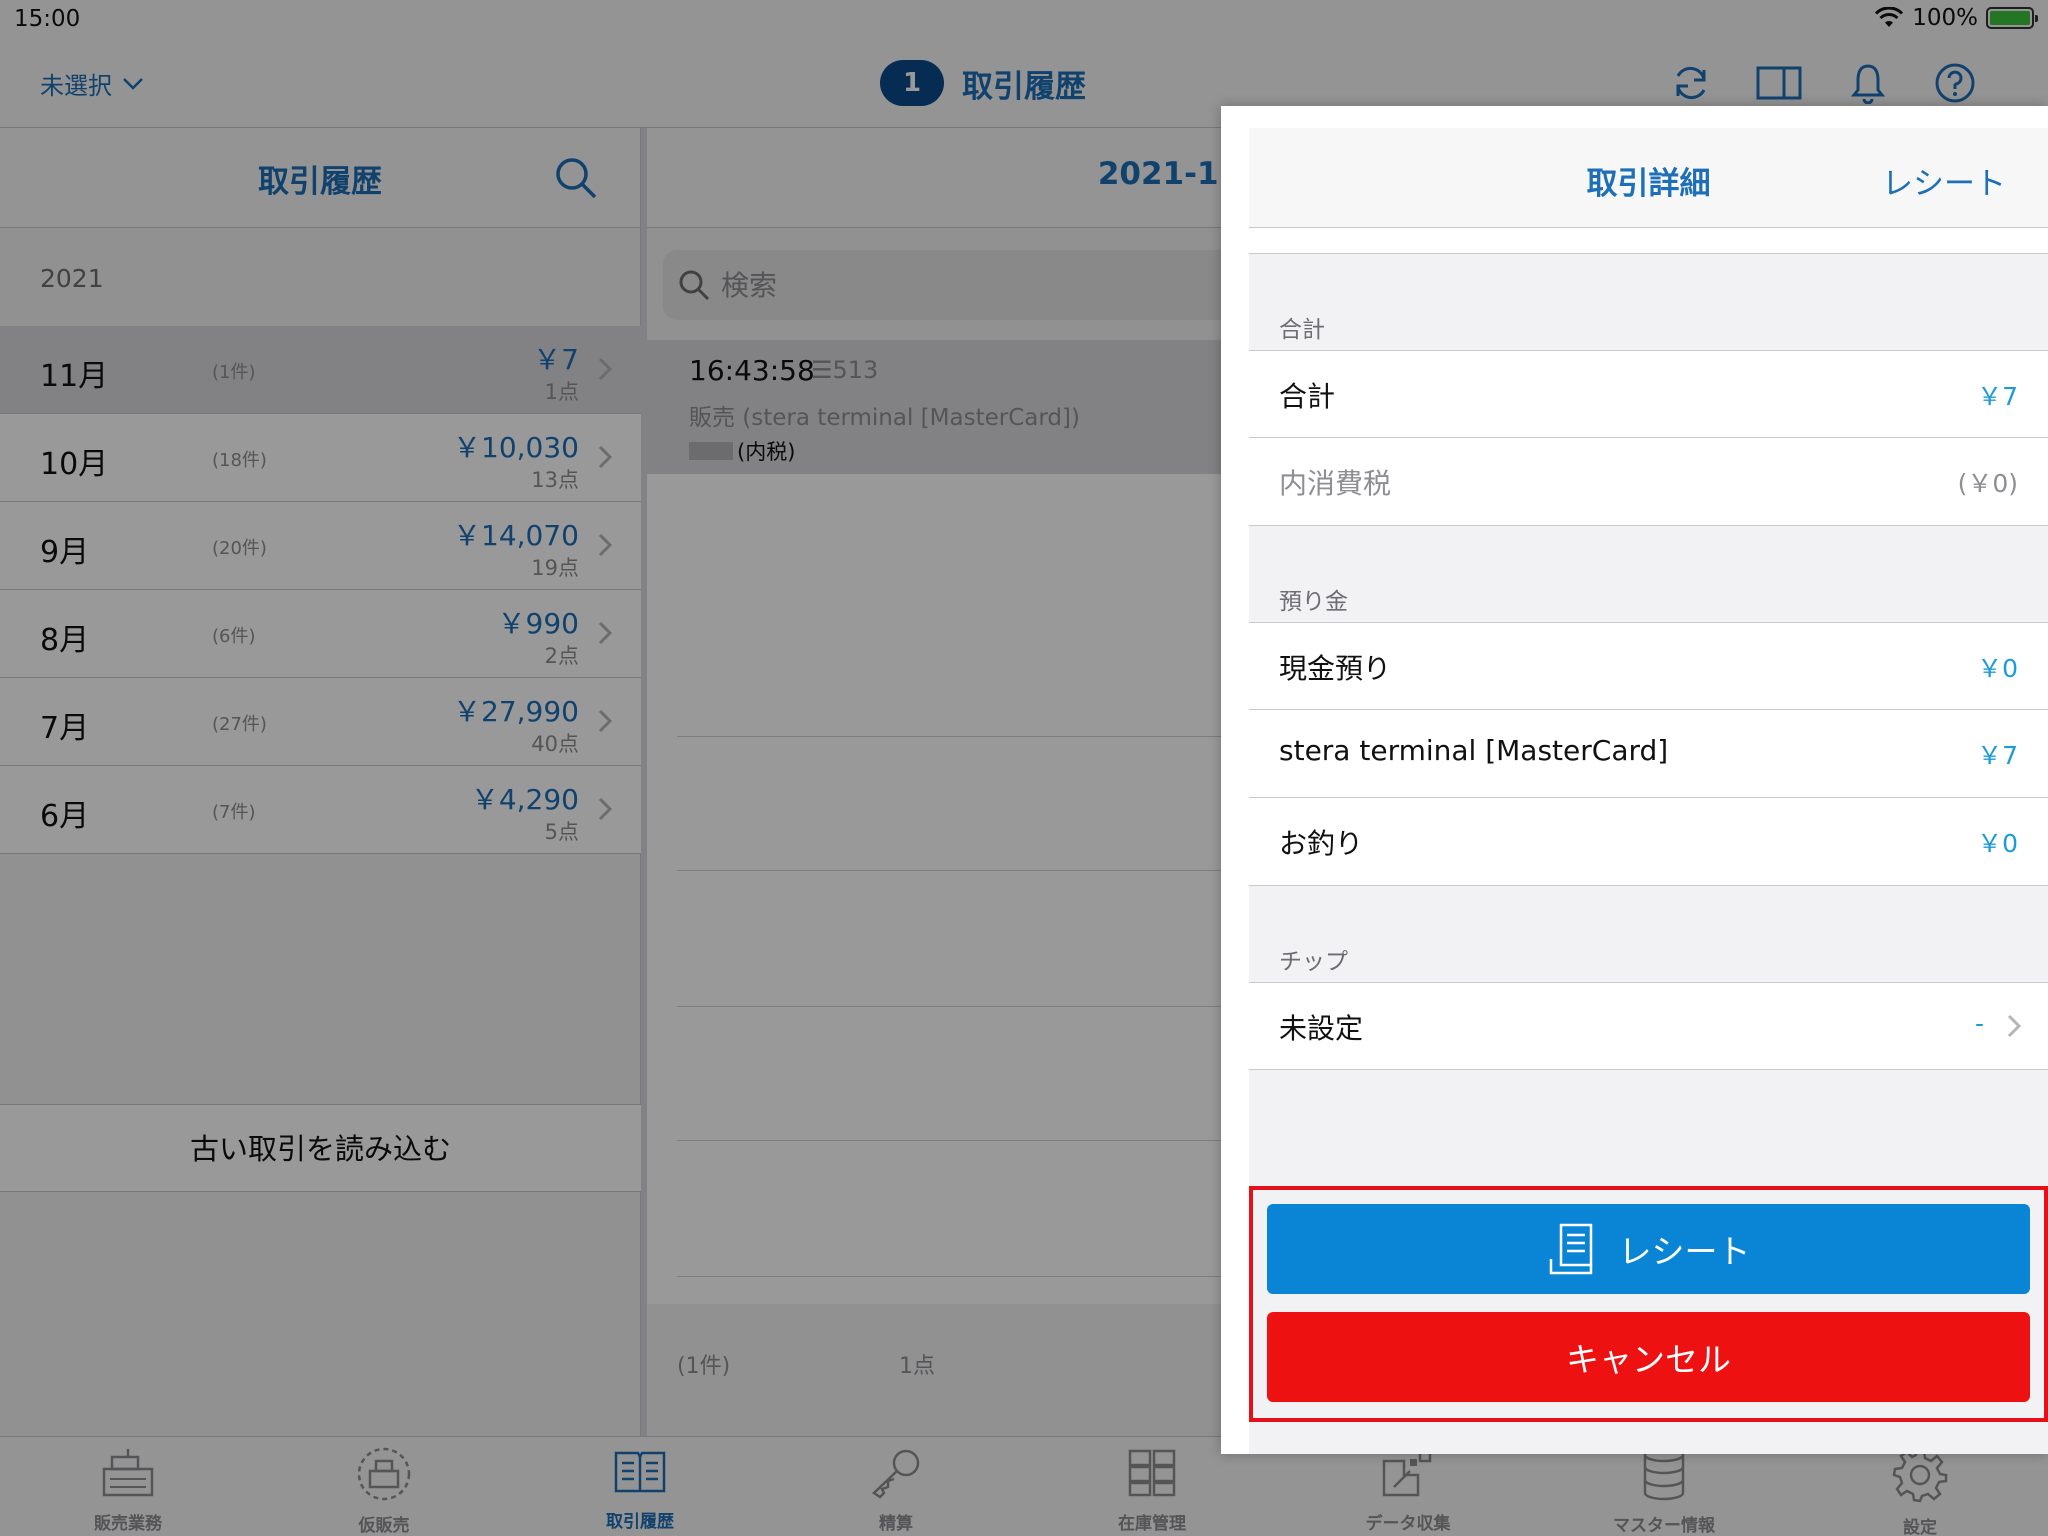 Image resolution: width=2048 pixels, height=1536 pixels. Describe the element at coordinates (320, 458) in the screenshot. I see `month-row: 10月 (18件) ￥10,030 13点` at that location.